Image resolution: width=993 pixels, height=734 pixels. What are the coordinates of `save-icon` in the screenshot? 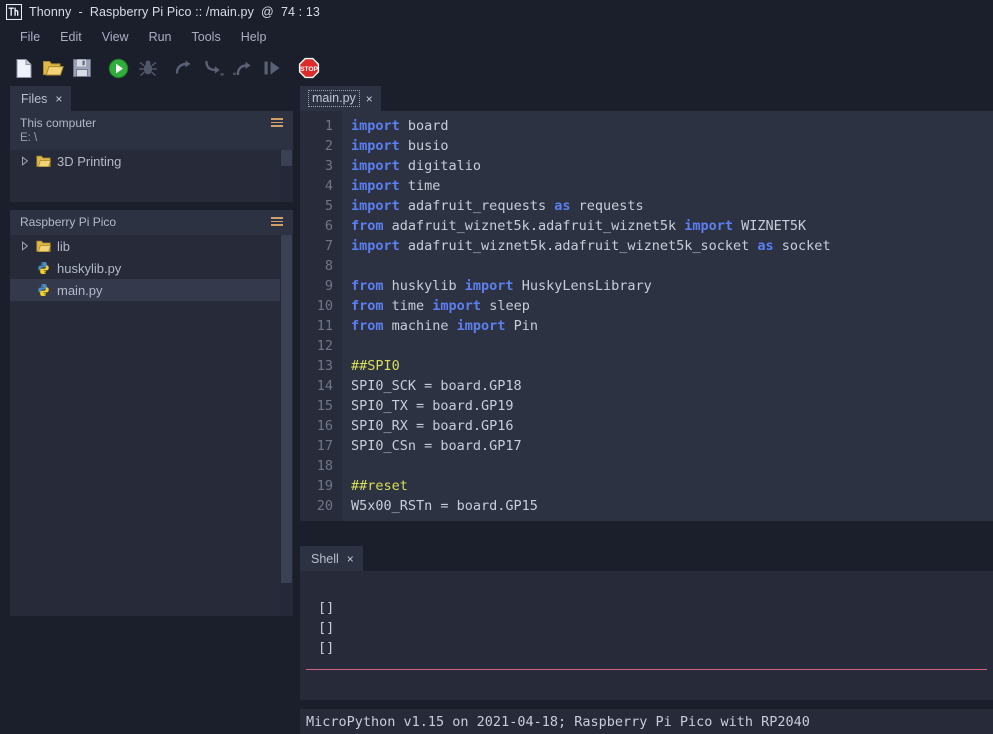 It's located at (82, 68).